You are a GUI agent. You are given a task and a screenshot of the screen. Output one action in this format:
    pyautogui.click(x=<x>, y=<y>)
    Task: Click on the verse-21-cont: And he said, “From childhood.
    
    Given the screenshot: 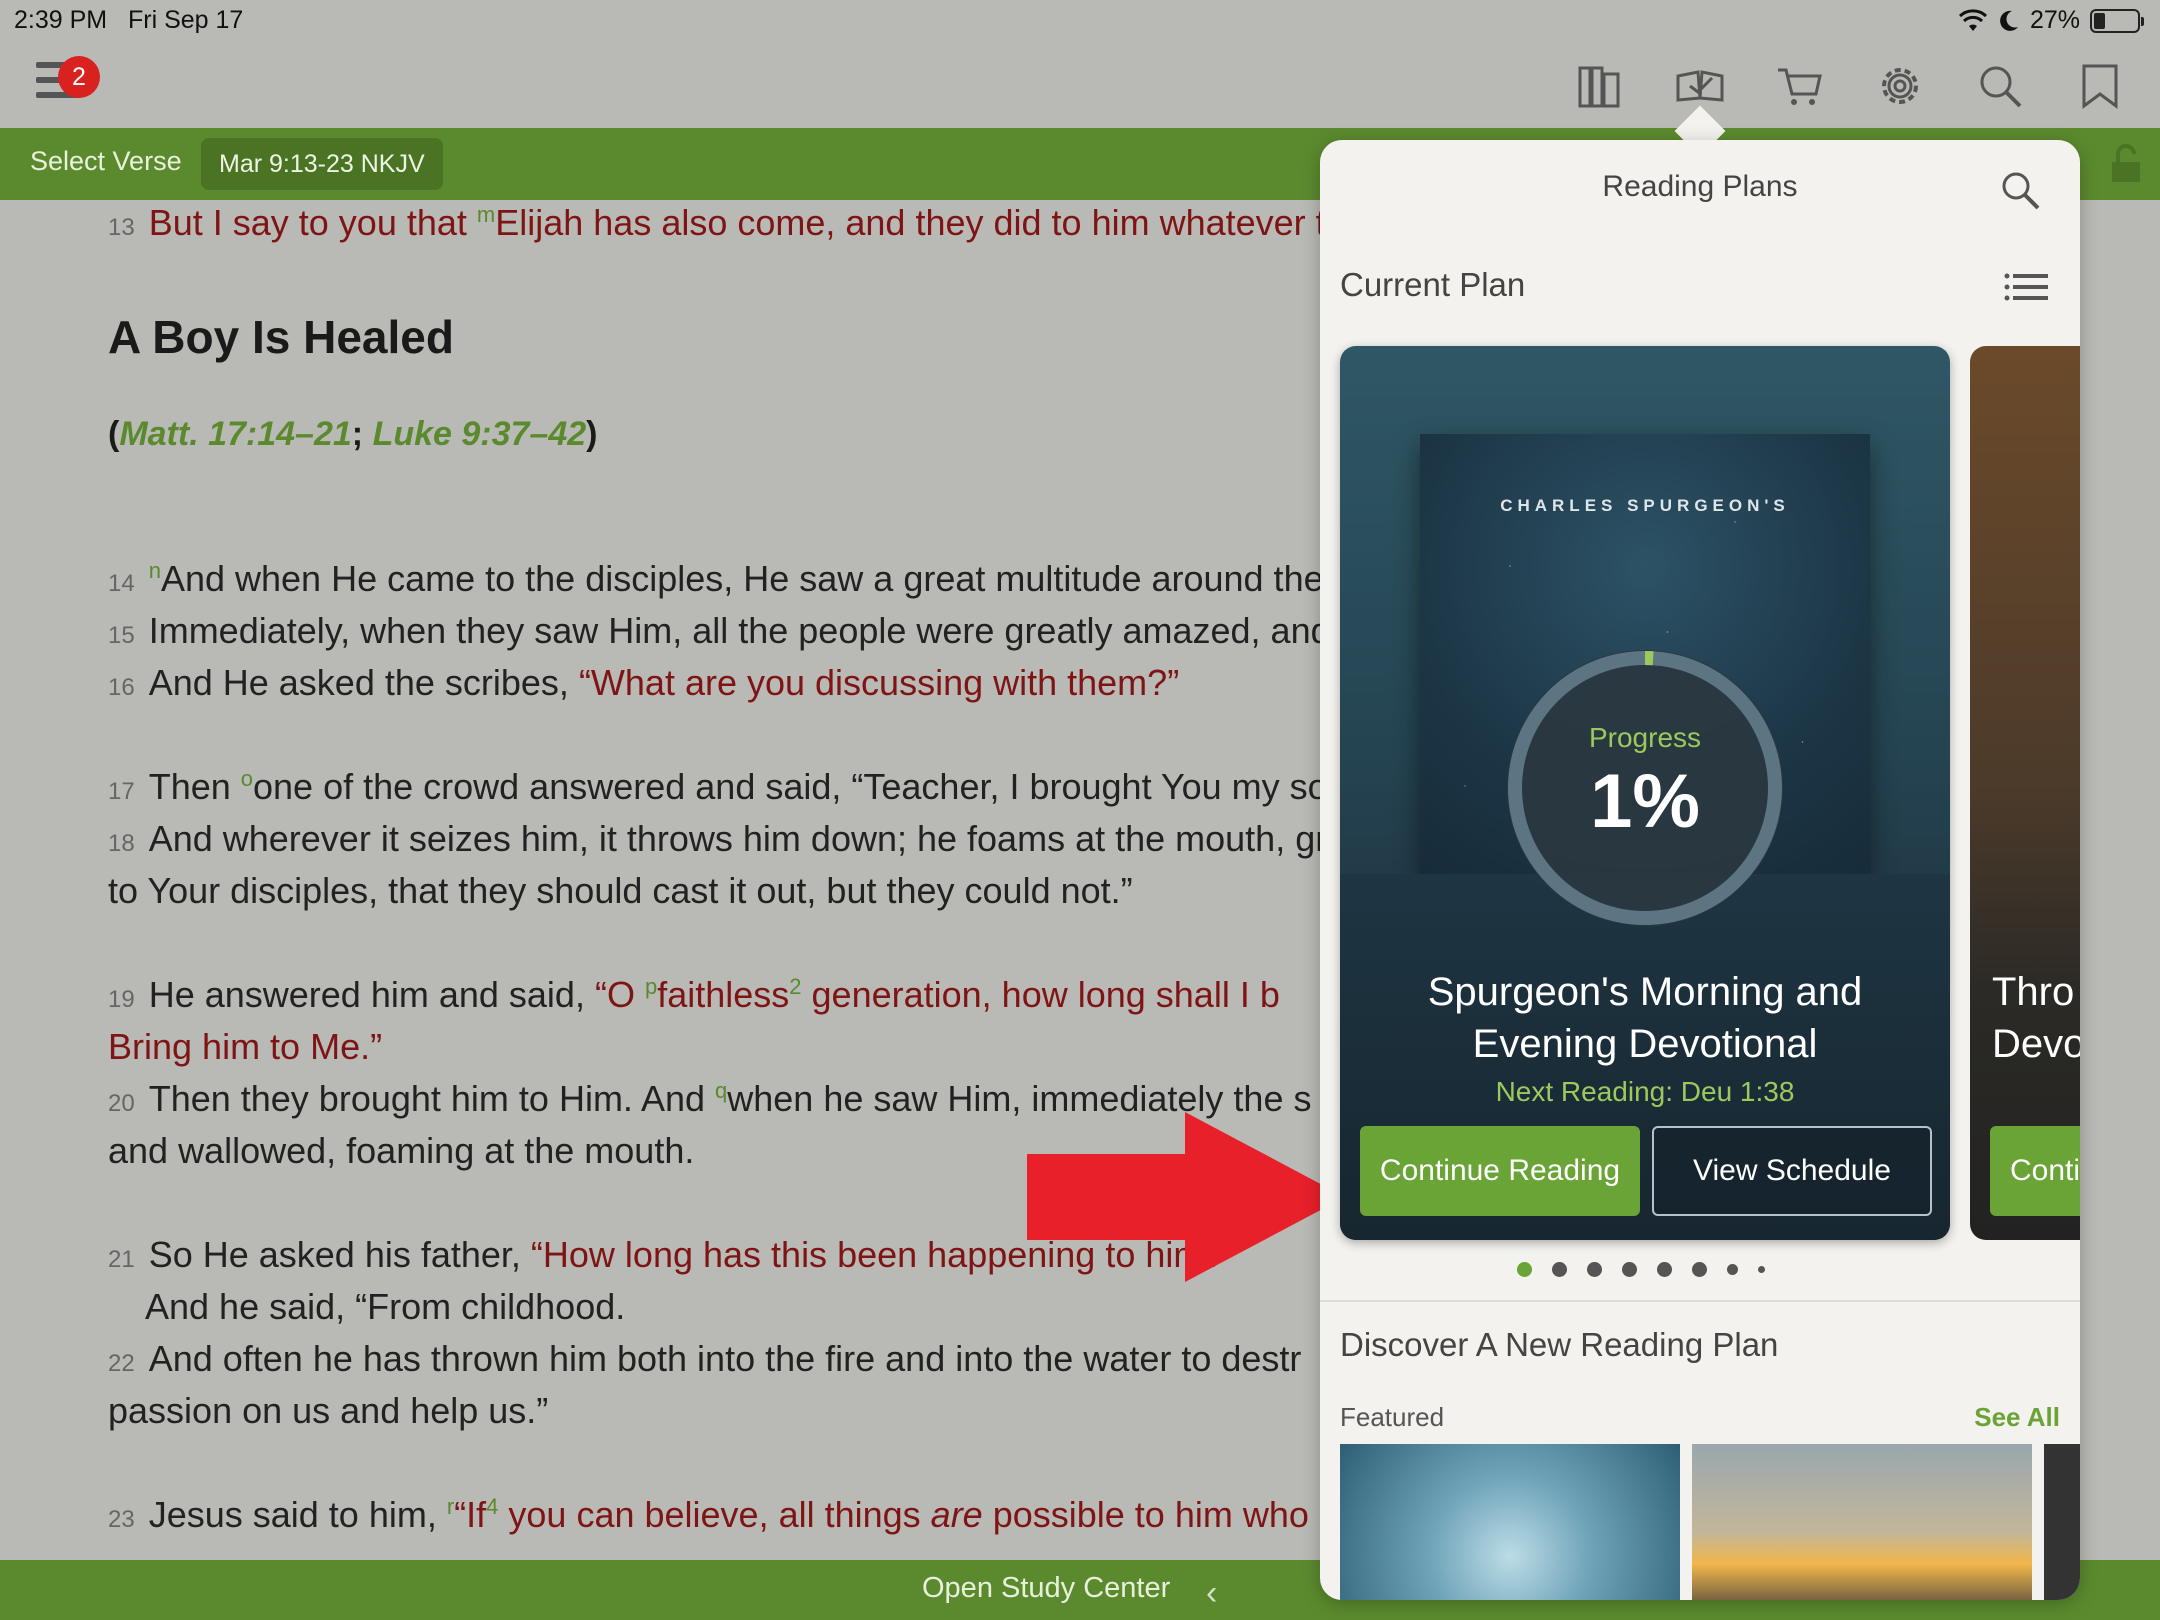 What is the action you would take?
    pyautogui.click(x=385, y=1306)
    